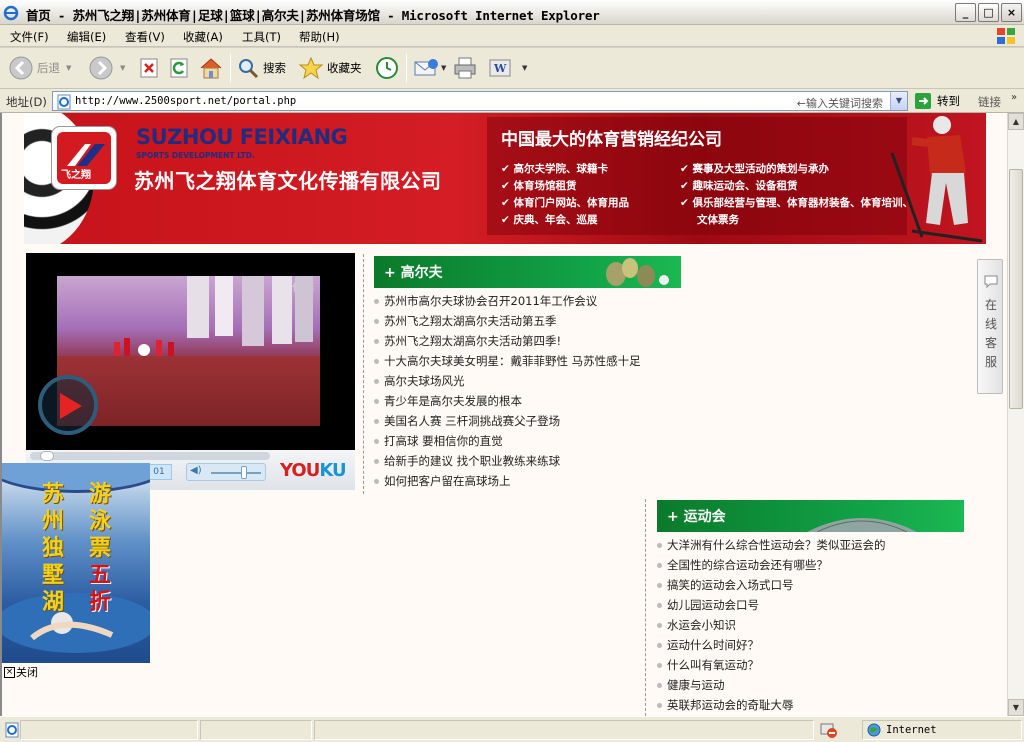 Image resolution: width=1024 pixels, height=742 pixels. Describe the element at coordinates (84, 158) in the screenshot. I see `company-logo: 飞之翔` at that location.